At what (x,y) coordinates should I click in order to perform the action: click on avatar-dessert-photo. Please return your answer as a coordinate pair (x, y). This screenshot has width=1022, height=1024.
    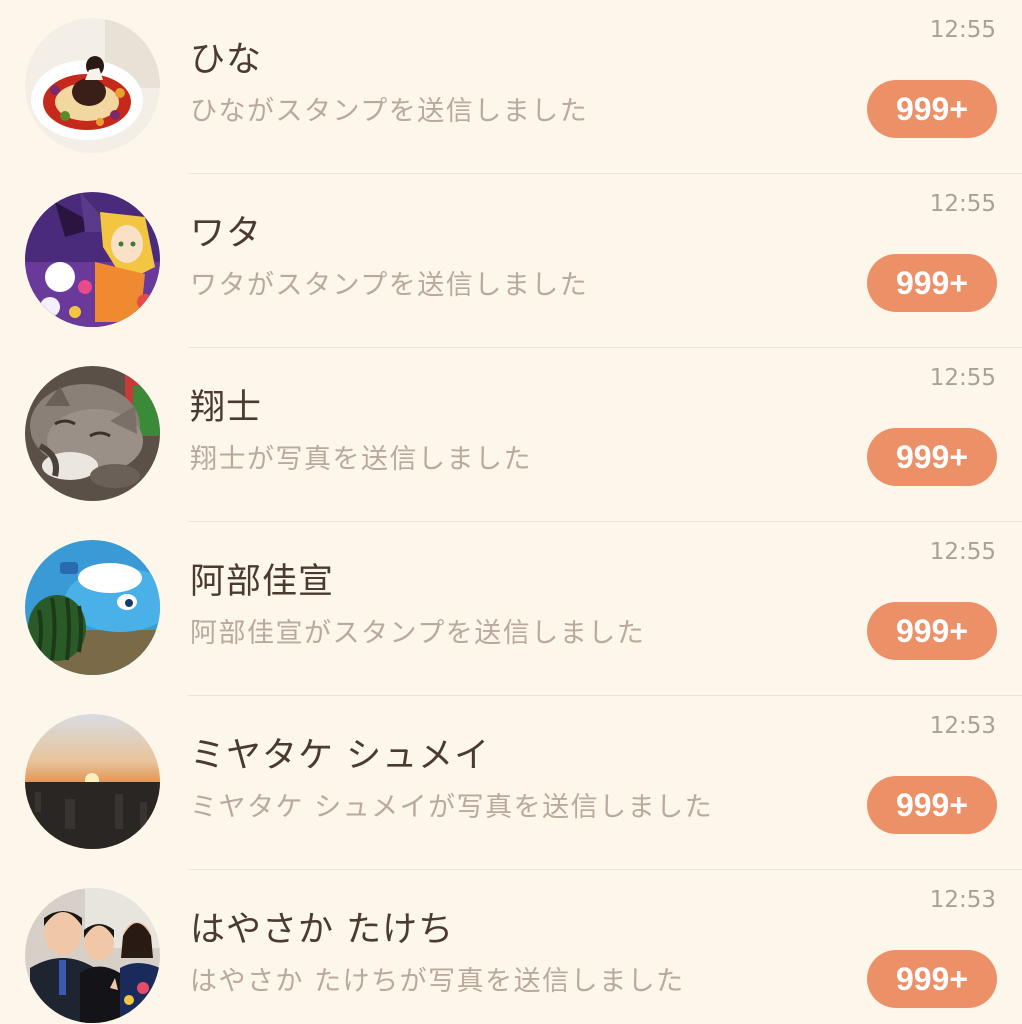
    Looking at the image, I should click on (92, 85).